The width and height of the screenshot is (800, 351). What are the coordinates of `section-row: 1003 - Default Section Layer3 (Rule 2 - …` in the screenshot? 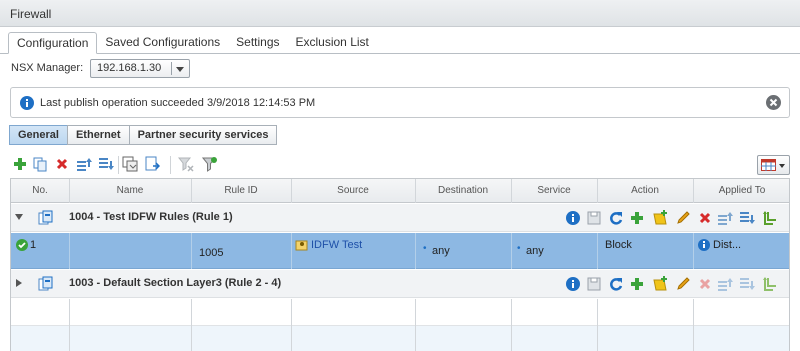 It's located at (400, 284).